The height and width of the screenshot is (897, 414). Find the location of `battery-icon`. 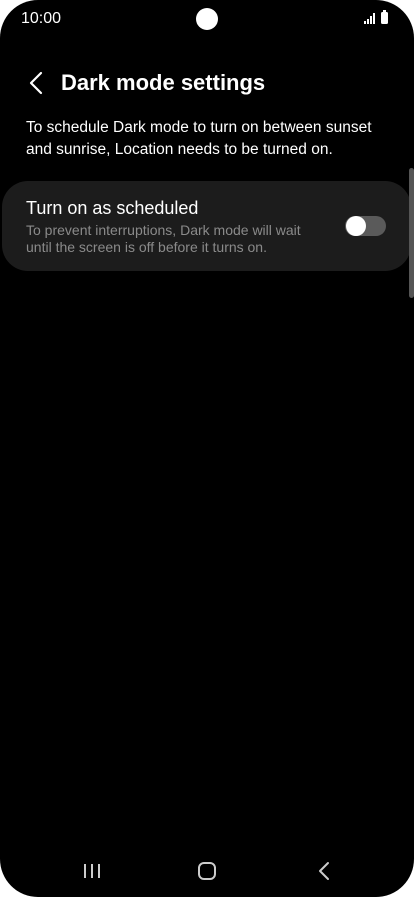

battery-icon is located at coordinates (384, 17).